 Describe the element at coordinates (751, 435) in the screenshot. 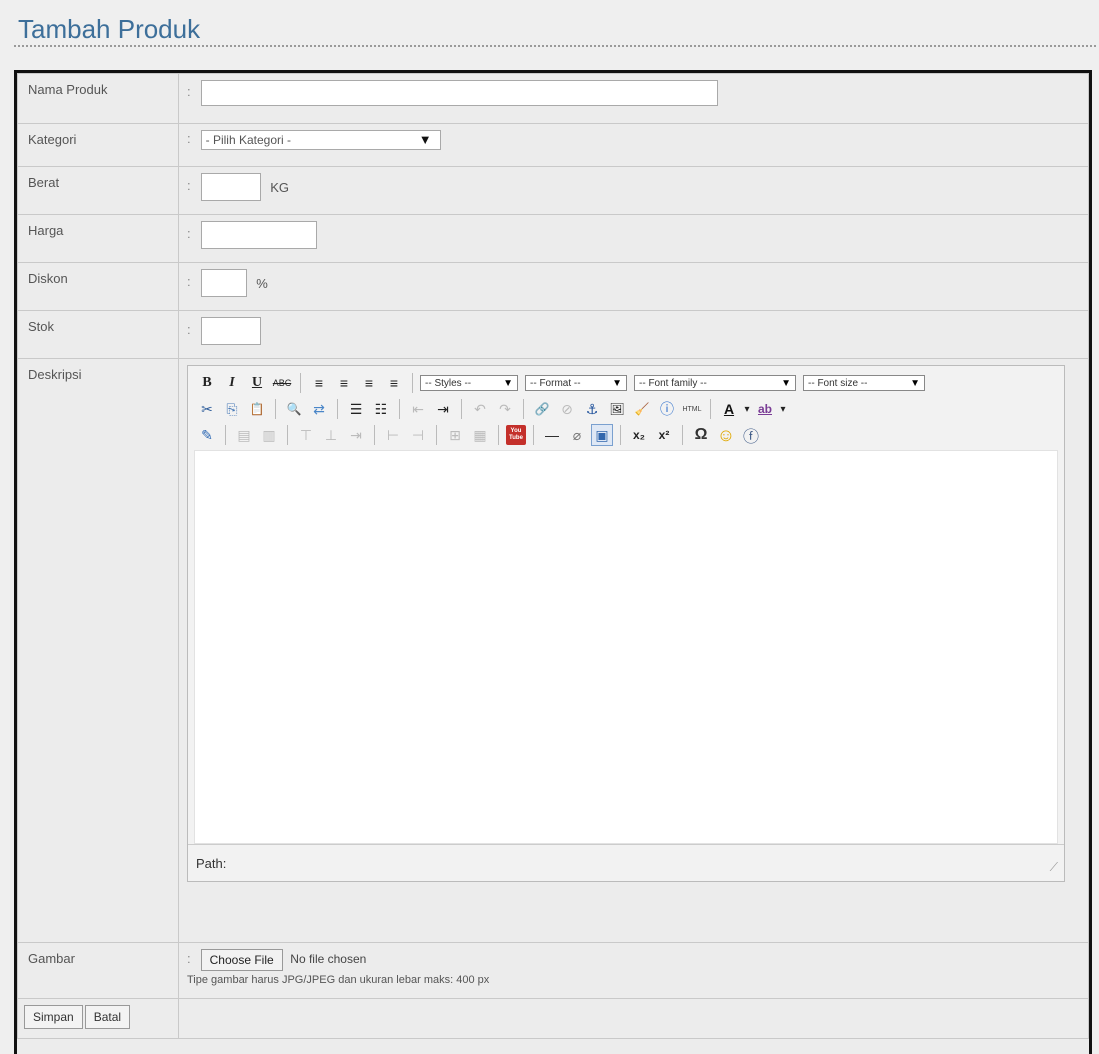

I see `flash-icon: ⓕ` at that location.